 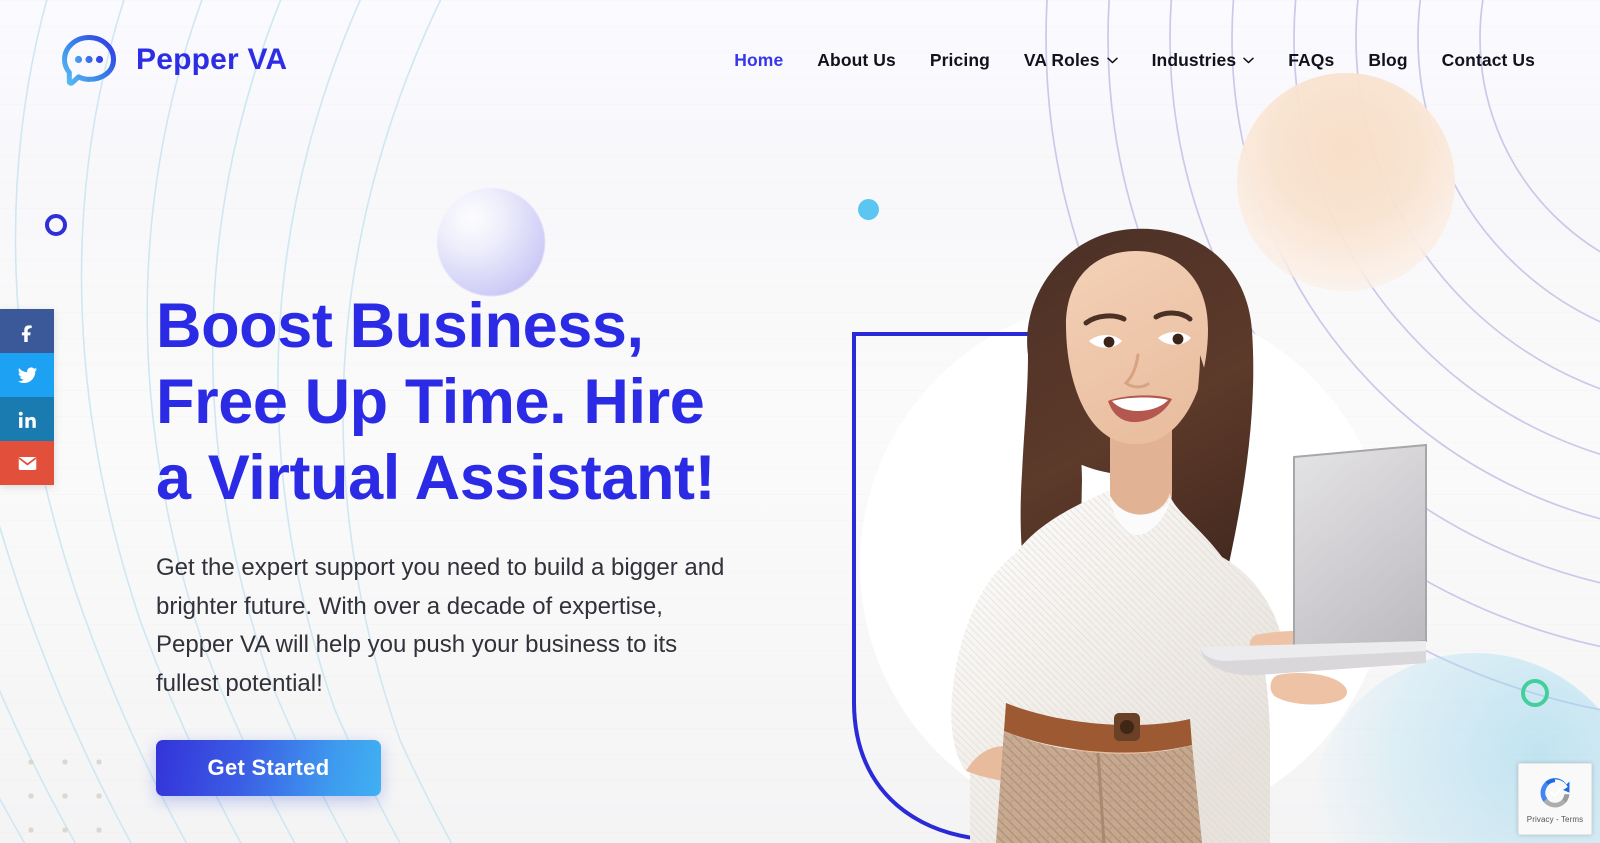 I want to click on facebook-icon, so click(x=26, y=333).